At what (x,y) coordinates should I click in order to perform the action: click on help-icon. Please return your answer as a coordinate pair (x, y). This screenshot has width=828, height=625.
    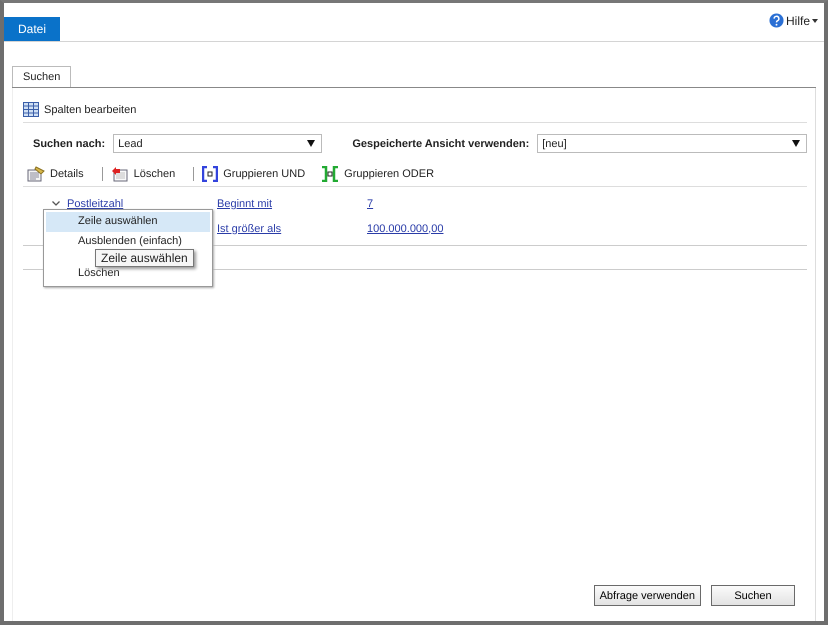
    Looking at the image, I should click on (776, 20).